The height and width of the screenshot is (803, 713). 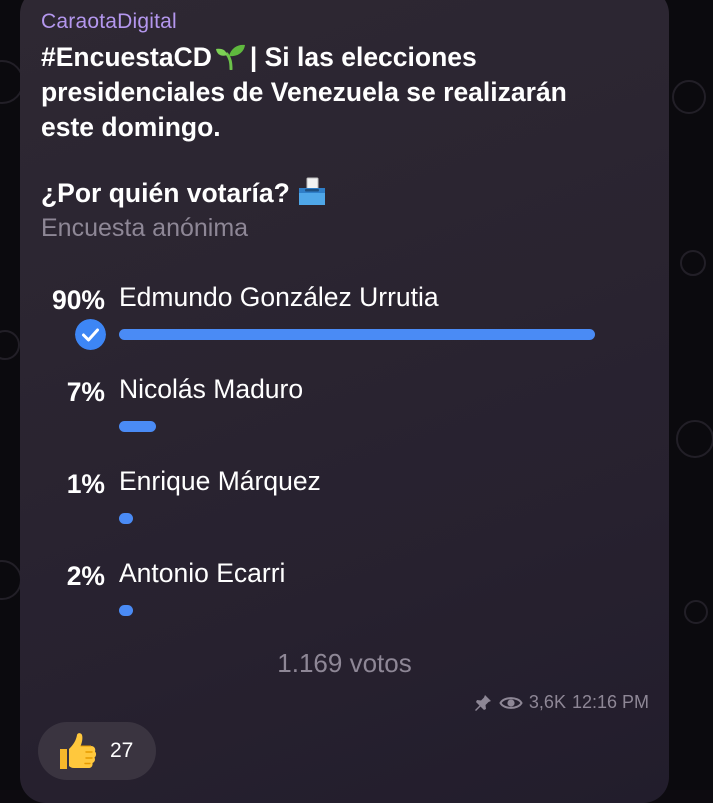 What do you see at coordinates (610, 702) in the screenshot?
I see `message-time: 12:16 PM` at bounding box center [610, 702].